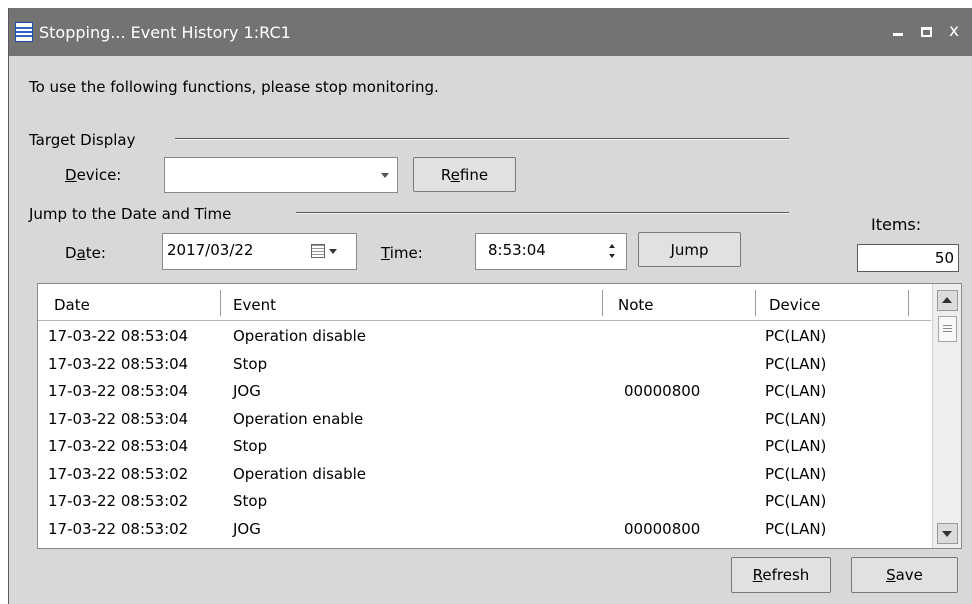 This screenshot has width=972, height=604. Describe the element at coordinates (947, 300) in the screenshot. I see `scroll-up-icon` at that location.